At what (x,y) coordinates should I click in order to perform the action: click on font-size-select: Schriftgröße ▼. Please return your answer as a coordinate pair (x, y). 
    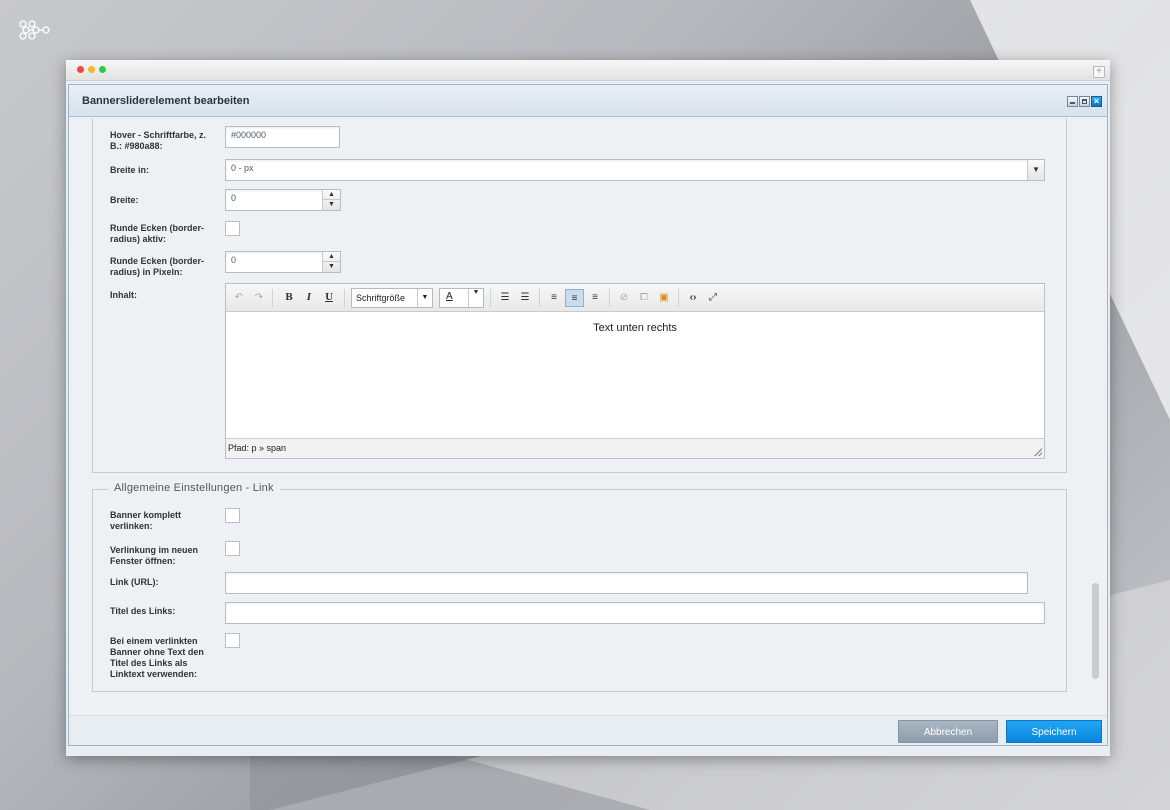
    Looking at the image, I should click on (392, 298).